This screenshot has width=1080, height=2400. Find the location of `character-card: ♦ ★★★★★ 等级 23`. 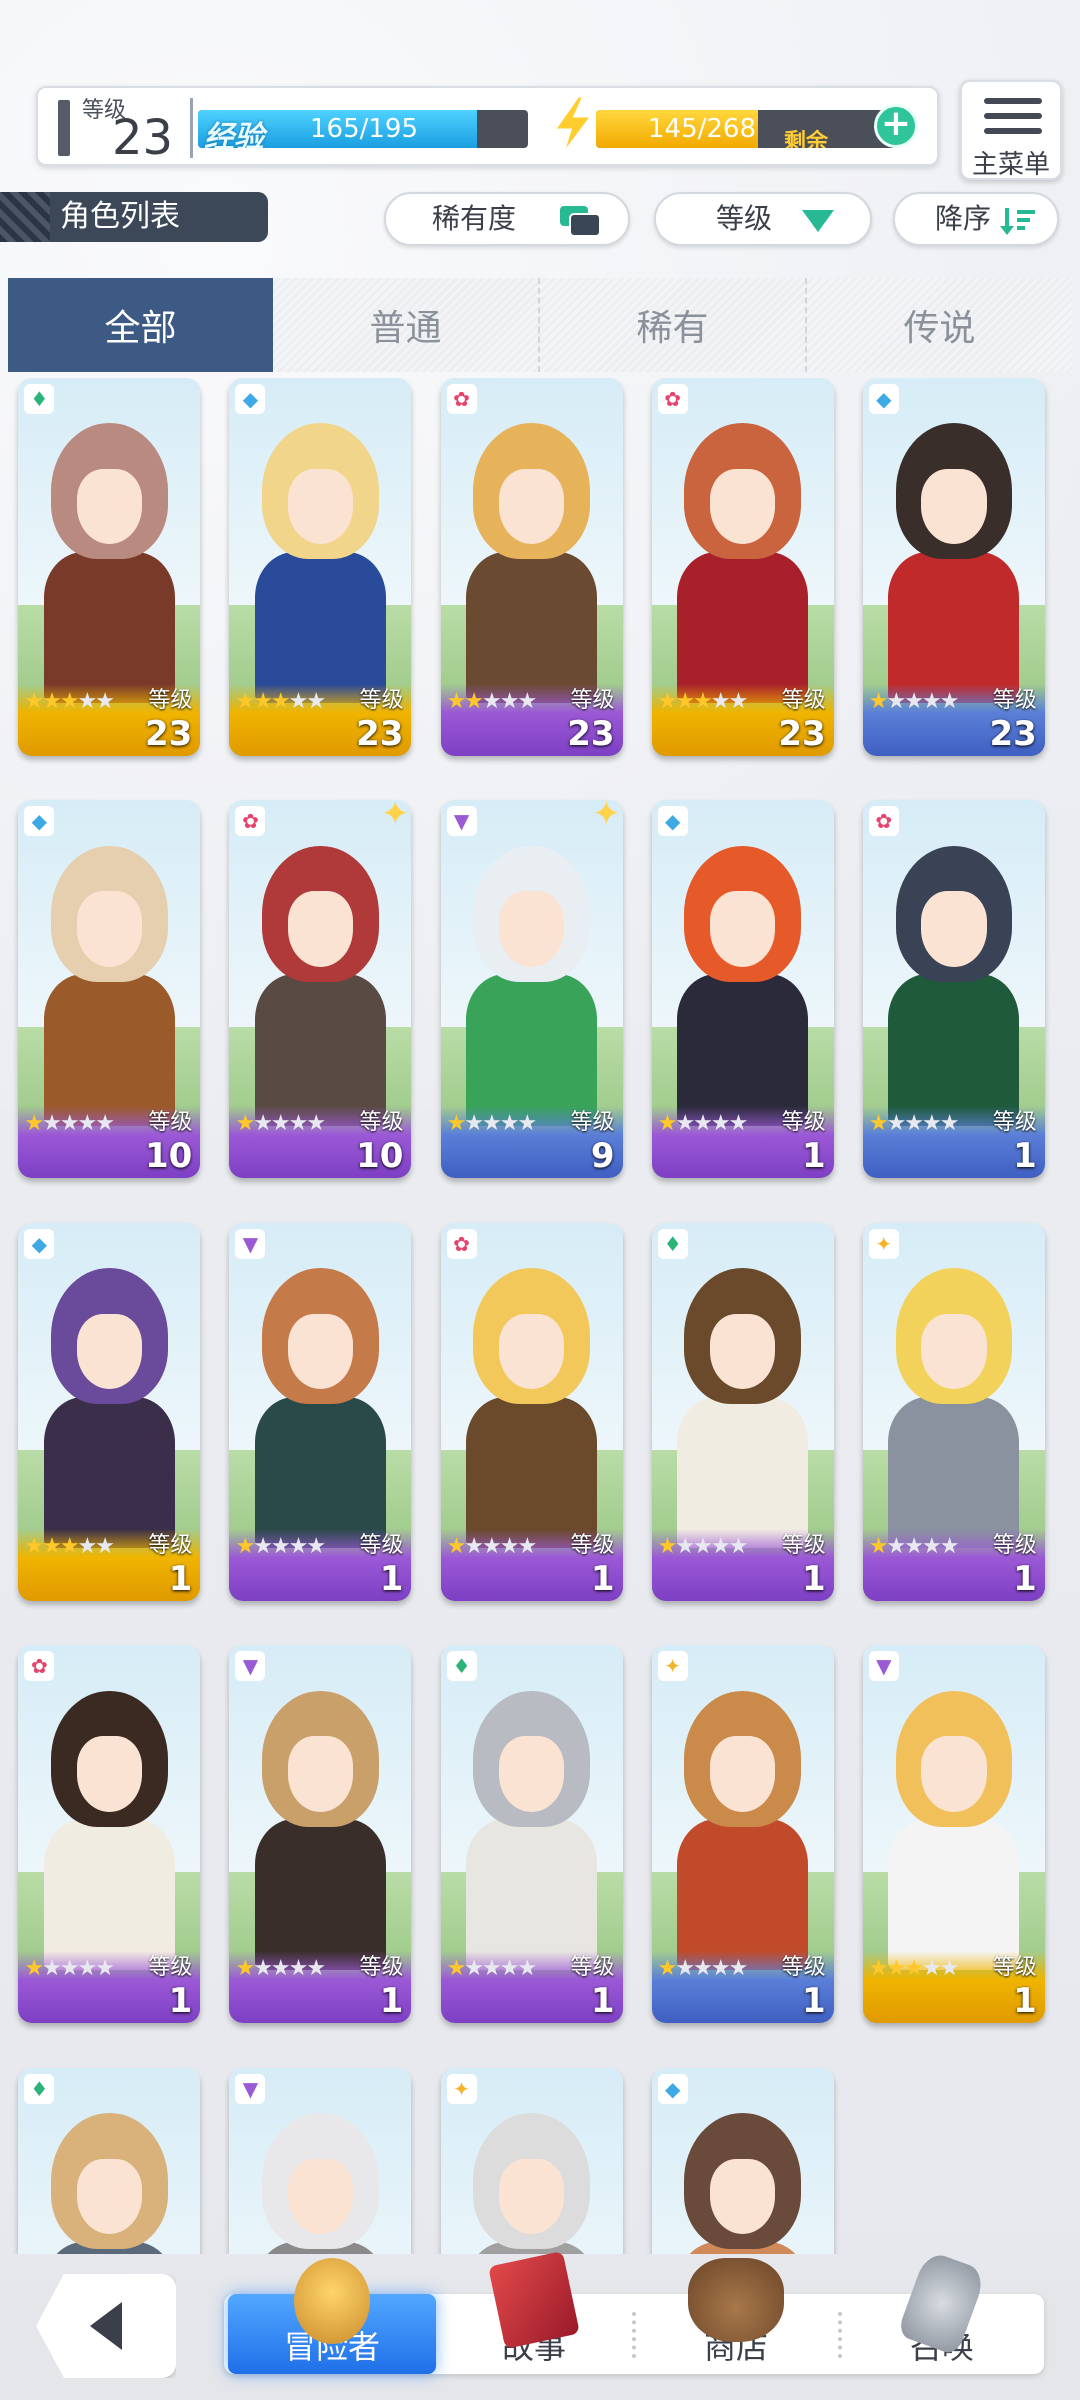

character-card: ♦ ★★★★★ 等级 23 is located at coordinates (109, 567).